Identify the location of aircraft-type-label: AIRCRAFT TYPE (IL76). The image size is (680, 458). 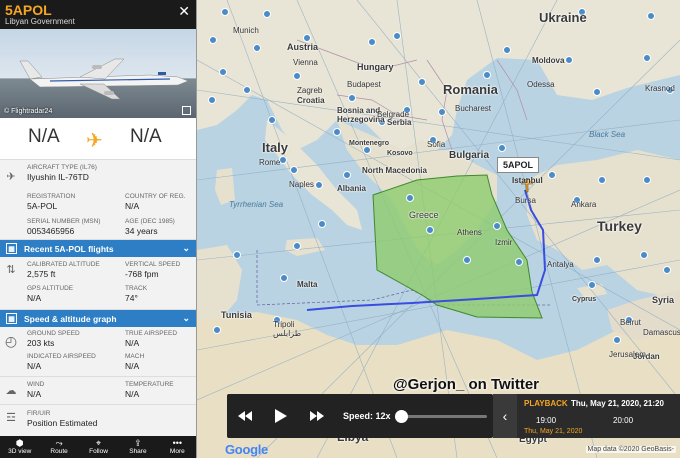
(62, 167).